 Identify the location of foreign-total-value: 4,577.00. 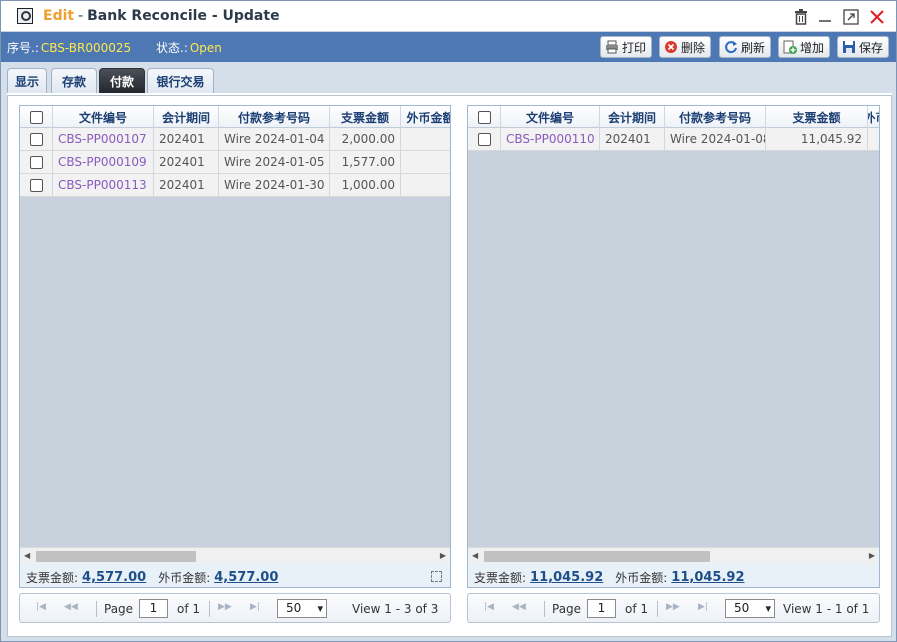
(246, 577).